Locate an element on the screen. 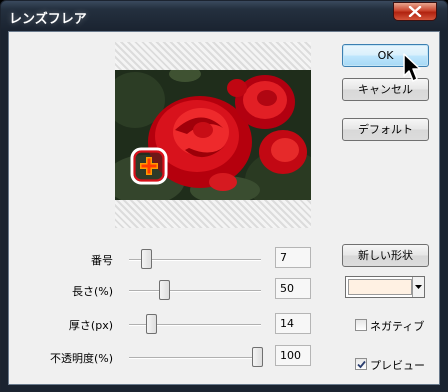 Image resolution: width=448 pixels, height=392 pixels. window-title: レンズフレア is located at coordinates (48, 19).